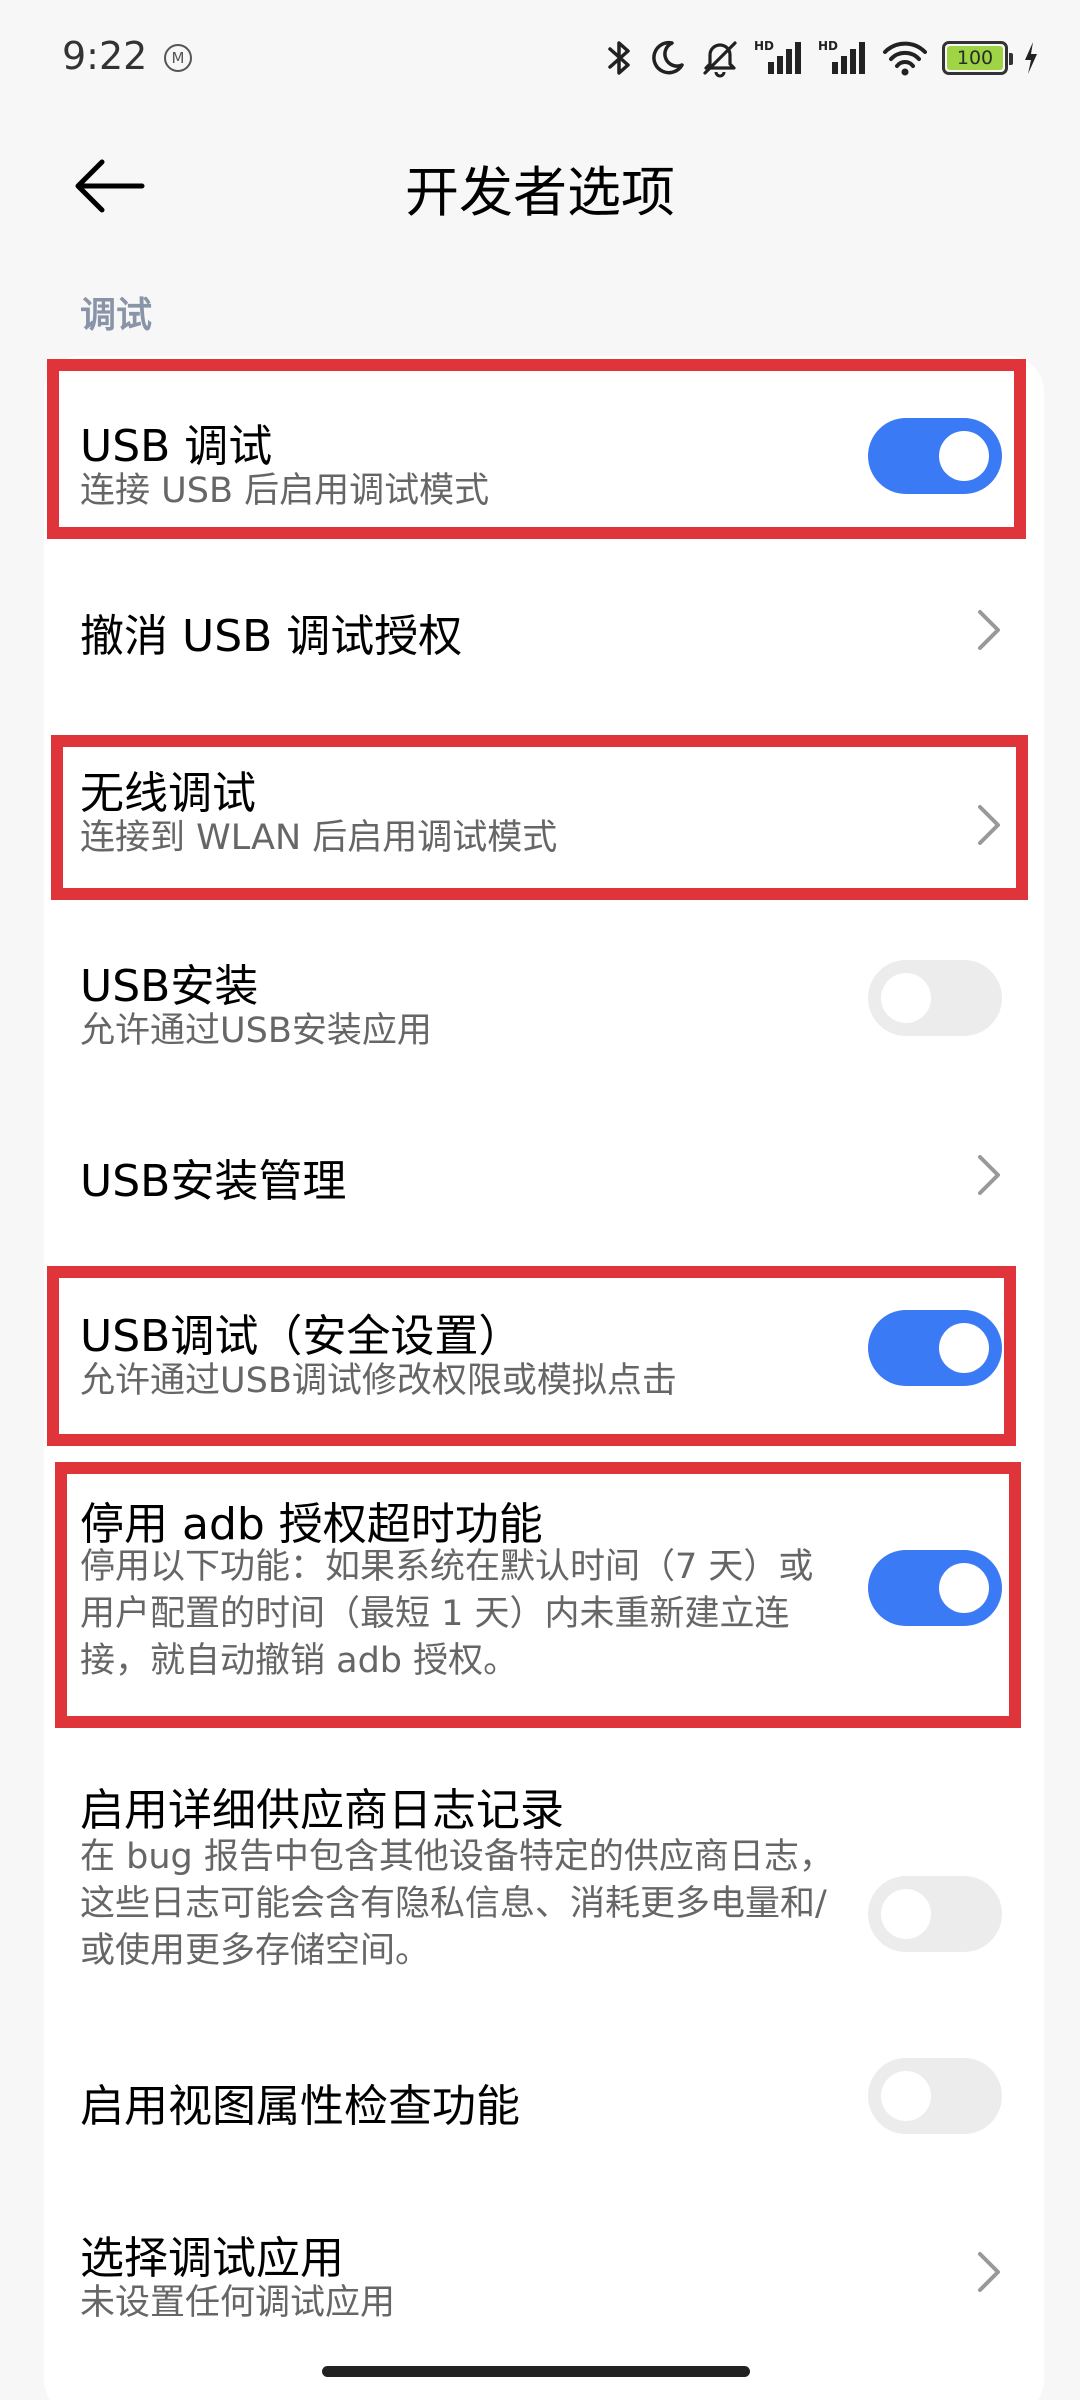 The image size is (1080, 2400). I want to click on wireless-debugging-item: 无线调试 连接到 WLAN 后启用调试模式, so click(540, 815).